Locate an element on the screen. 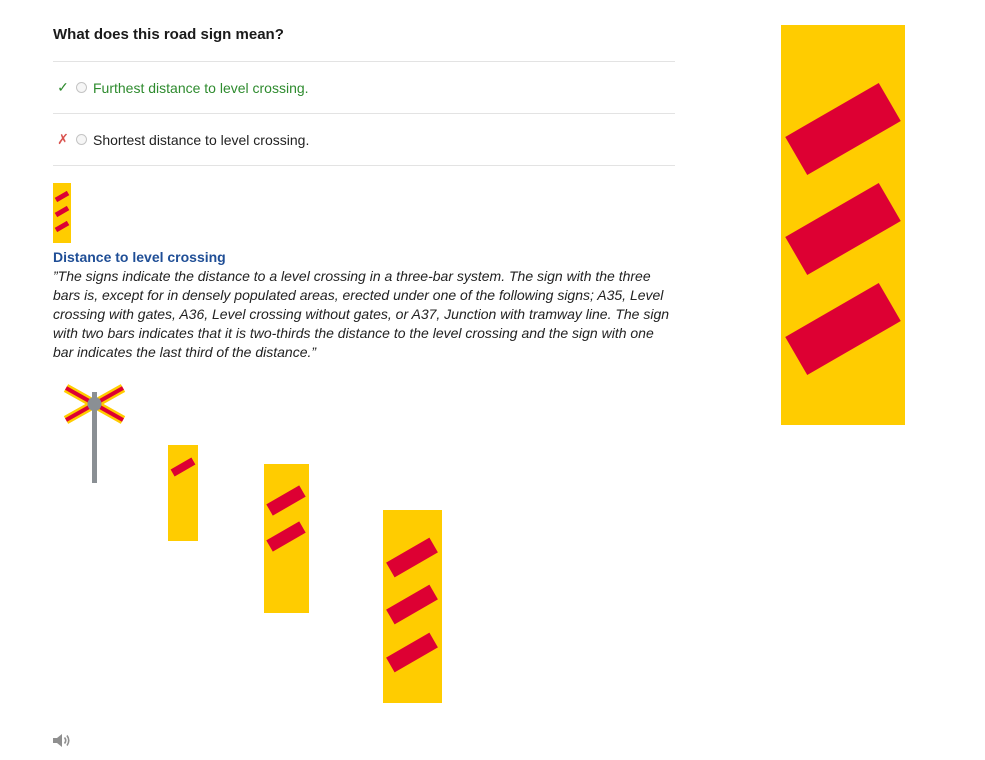 The image size is (985, 760). answer-label-1: Furthest distance to level crossing. is located at coordinates (201, 87).